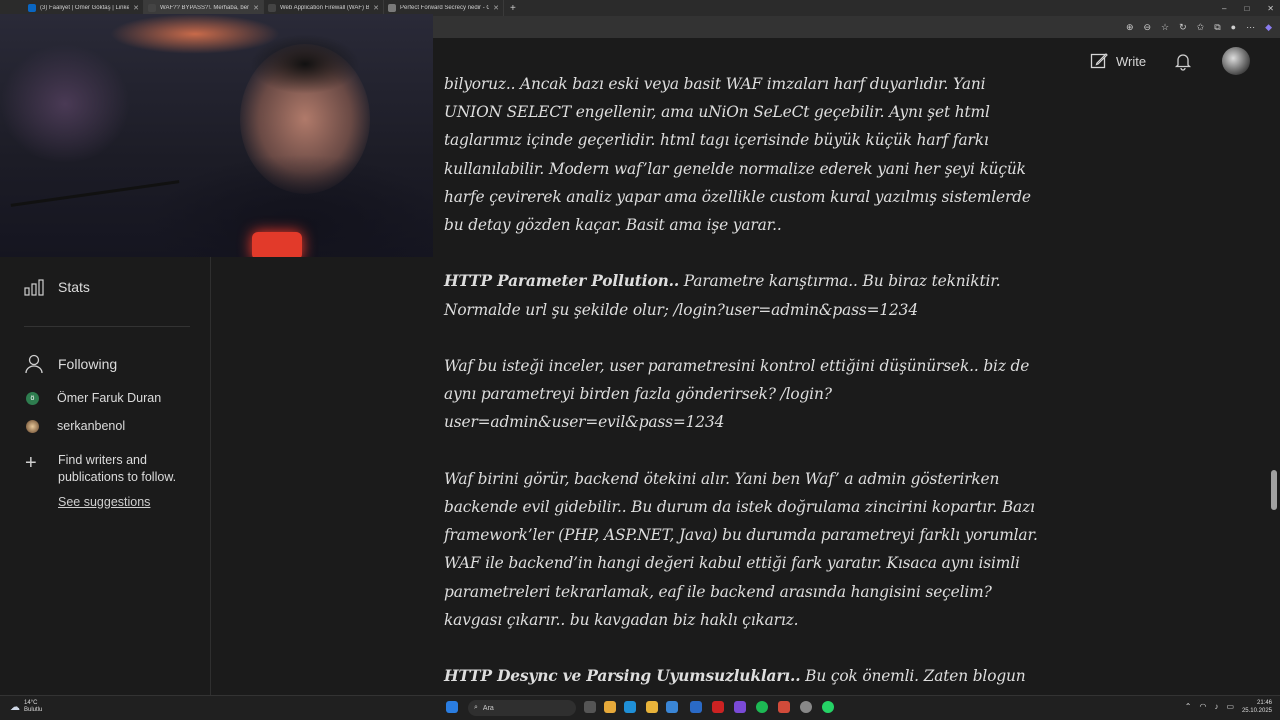 This screenshot has width=1280, height=720. I want to click on file-explorer-icon, so click(652, 707).